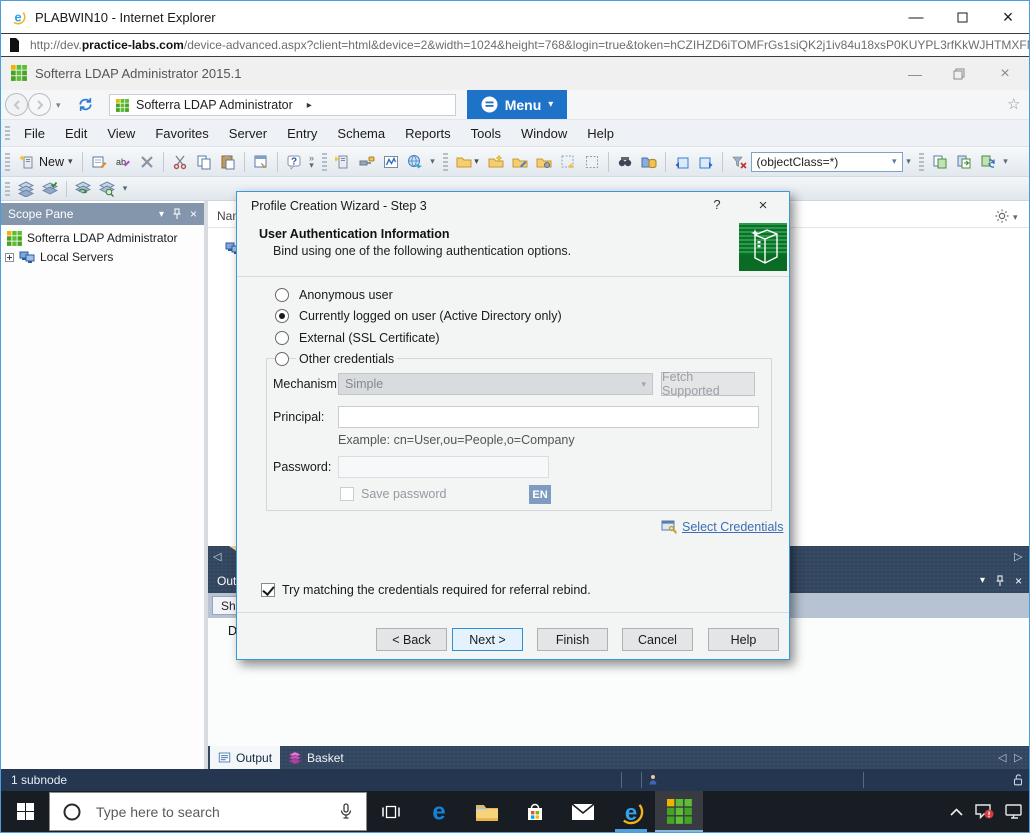 The height and width of the screenshot is (833, 1030). Describe the element at coordinates (204, 162) in the screenshot. I see `copy-icon` at that location.